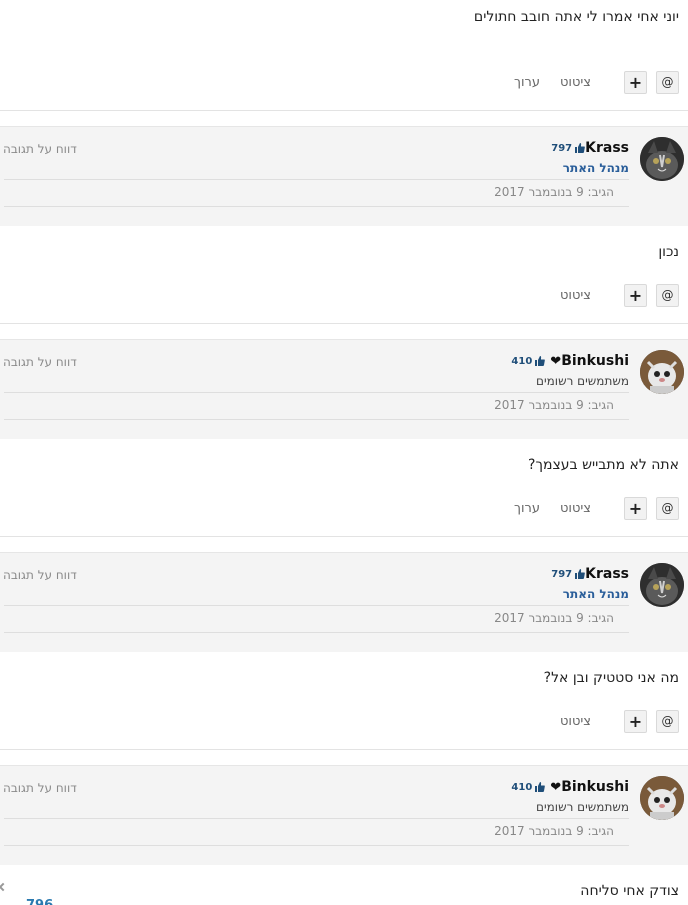 This screenshot has height=905, width=688. Describe the element at coordinates (629, 891) in the screenshot. I see `post-text: צודק אחי סליחה` at that location.